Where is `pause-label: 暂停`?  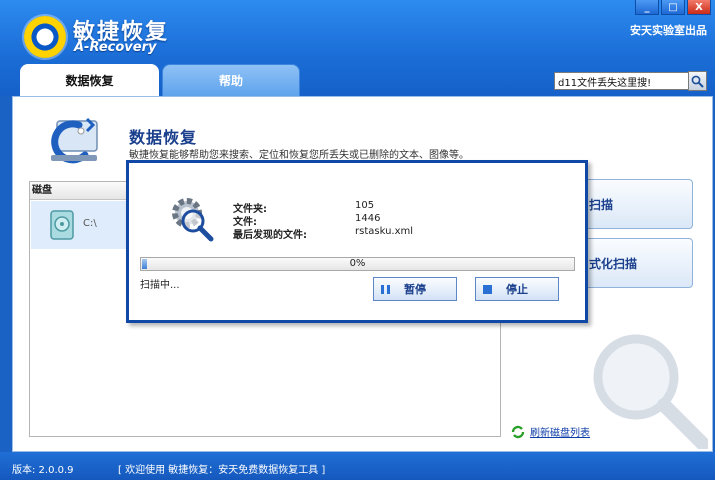 pause-label: 暂停 is located at coordinates (415, 289).